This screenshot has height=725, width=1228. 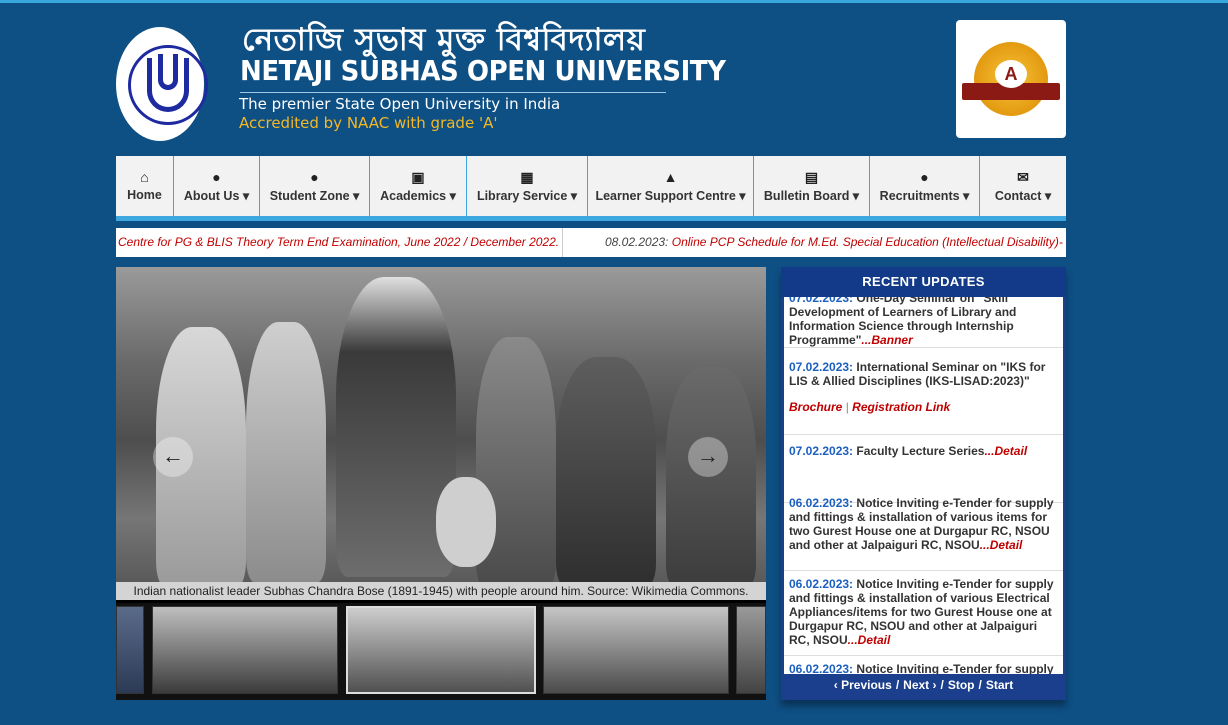 What do you see at coordinates (955, 668) in the screenshot?
I see `update-text: Notice Inviting e-Tender for supply` at bounding box center [955, 668].